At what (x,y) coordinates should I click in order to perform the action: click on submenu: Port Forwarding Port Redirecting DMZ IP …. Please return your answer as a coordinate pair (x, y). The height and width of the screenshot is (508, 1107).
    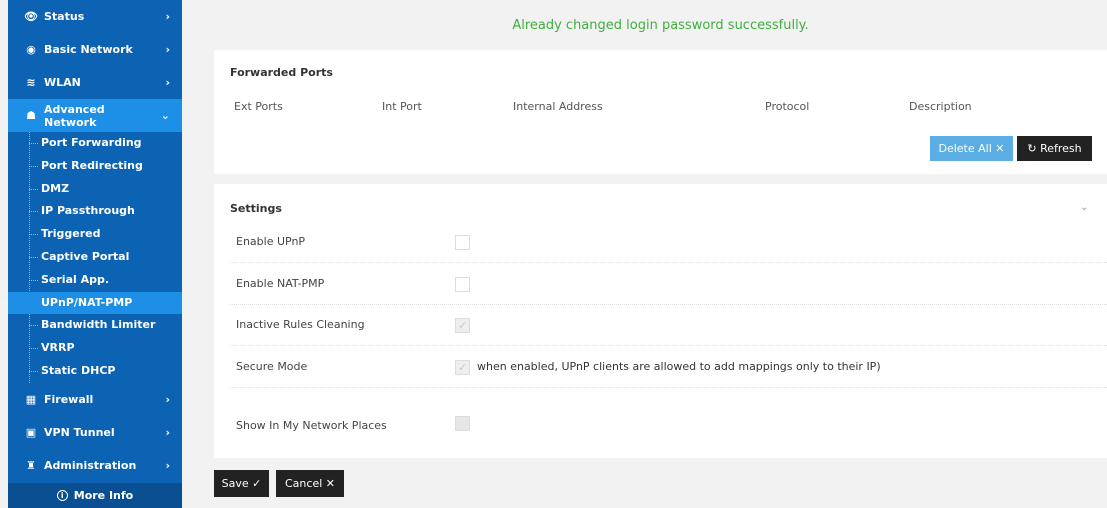
    Looking at the image, I should click on (91, 257).